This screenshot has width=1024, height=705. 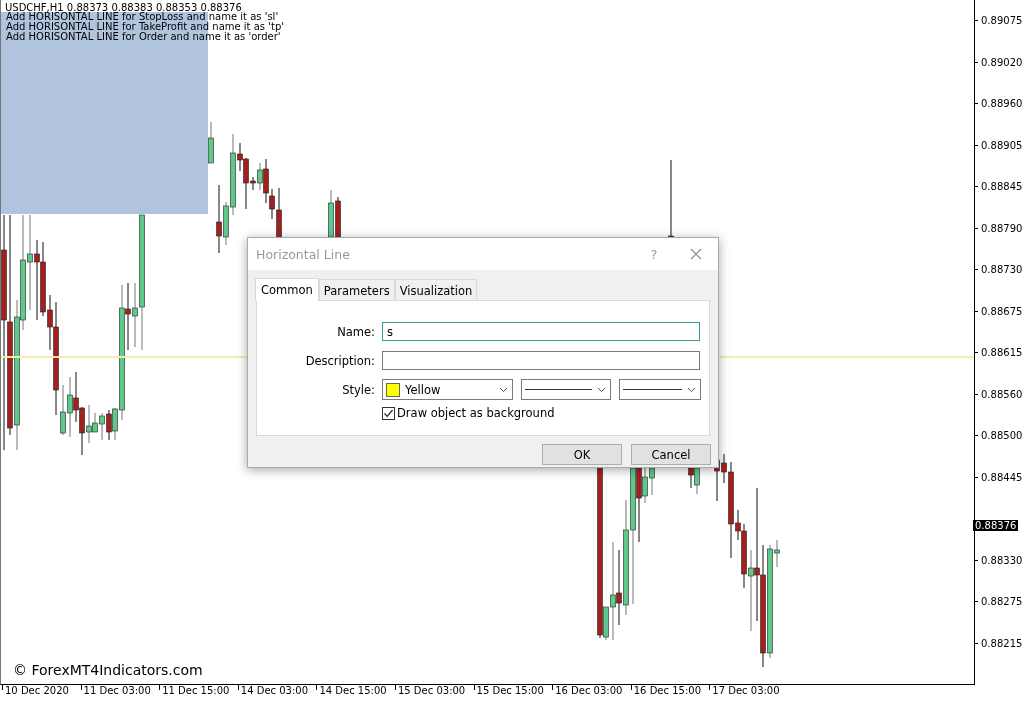 I want to click on current-price-label: 0.88376, so click(x=996, y=526).